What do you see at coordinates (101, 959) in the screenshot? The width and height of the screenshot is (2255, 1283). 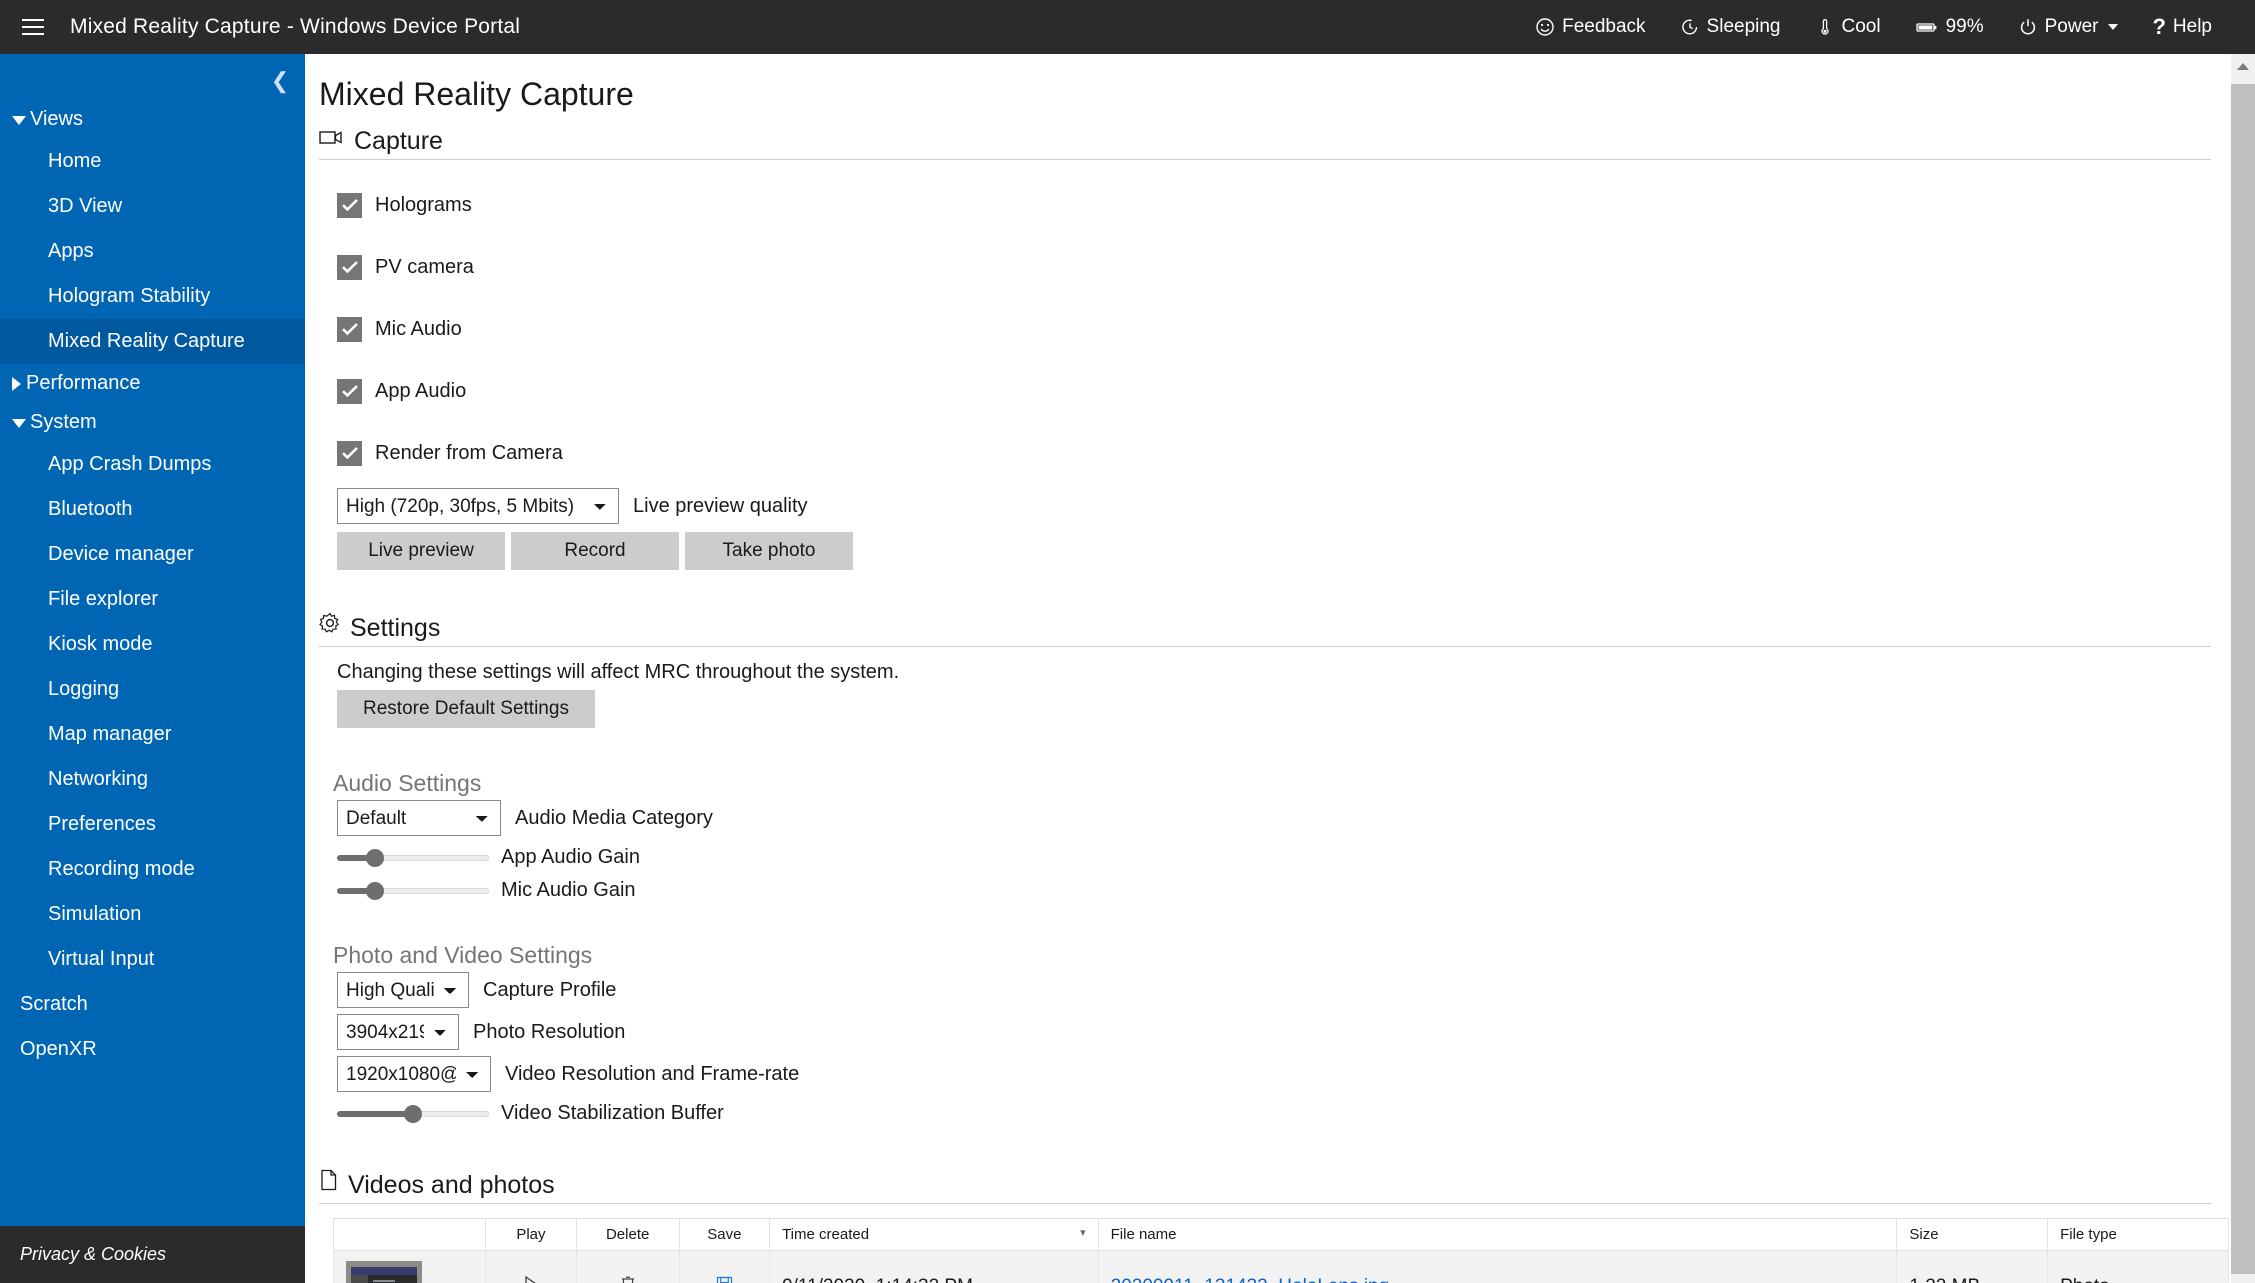 I see `sidebar-item-label: Virtual Input` at bounding box center [101, 959].